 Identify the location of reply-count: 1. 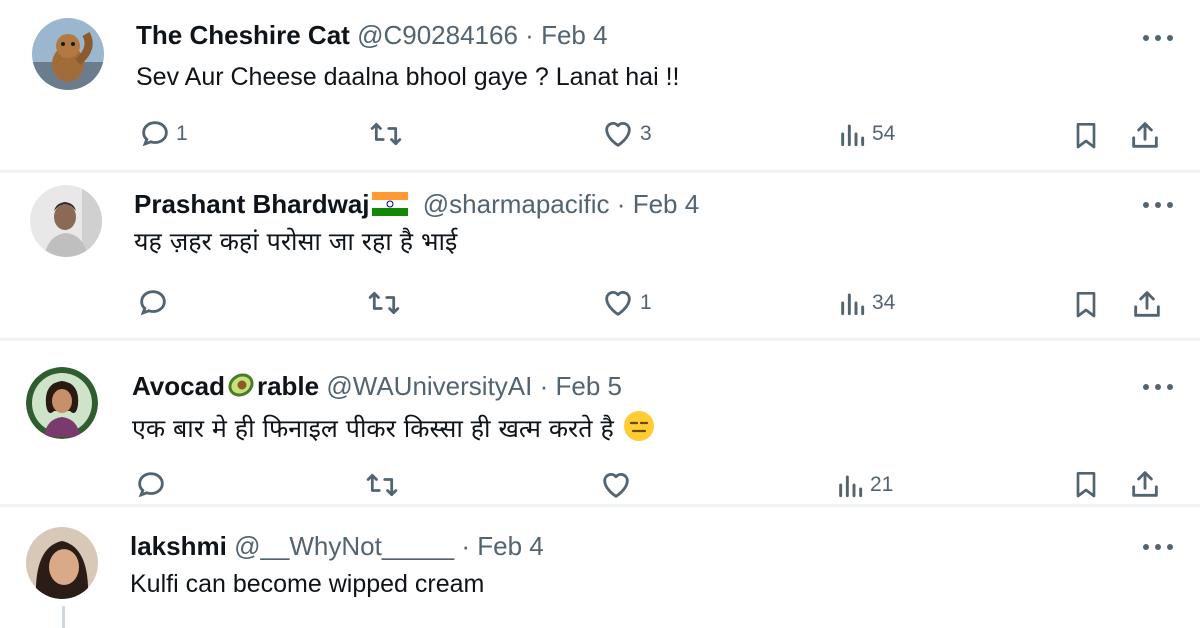
(182, 133).